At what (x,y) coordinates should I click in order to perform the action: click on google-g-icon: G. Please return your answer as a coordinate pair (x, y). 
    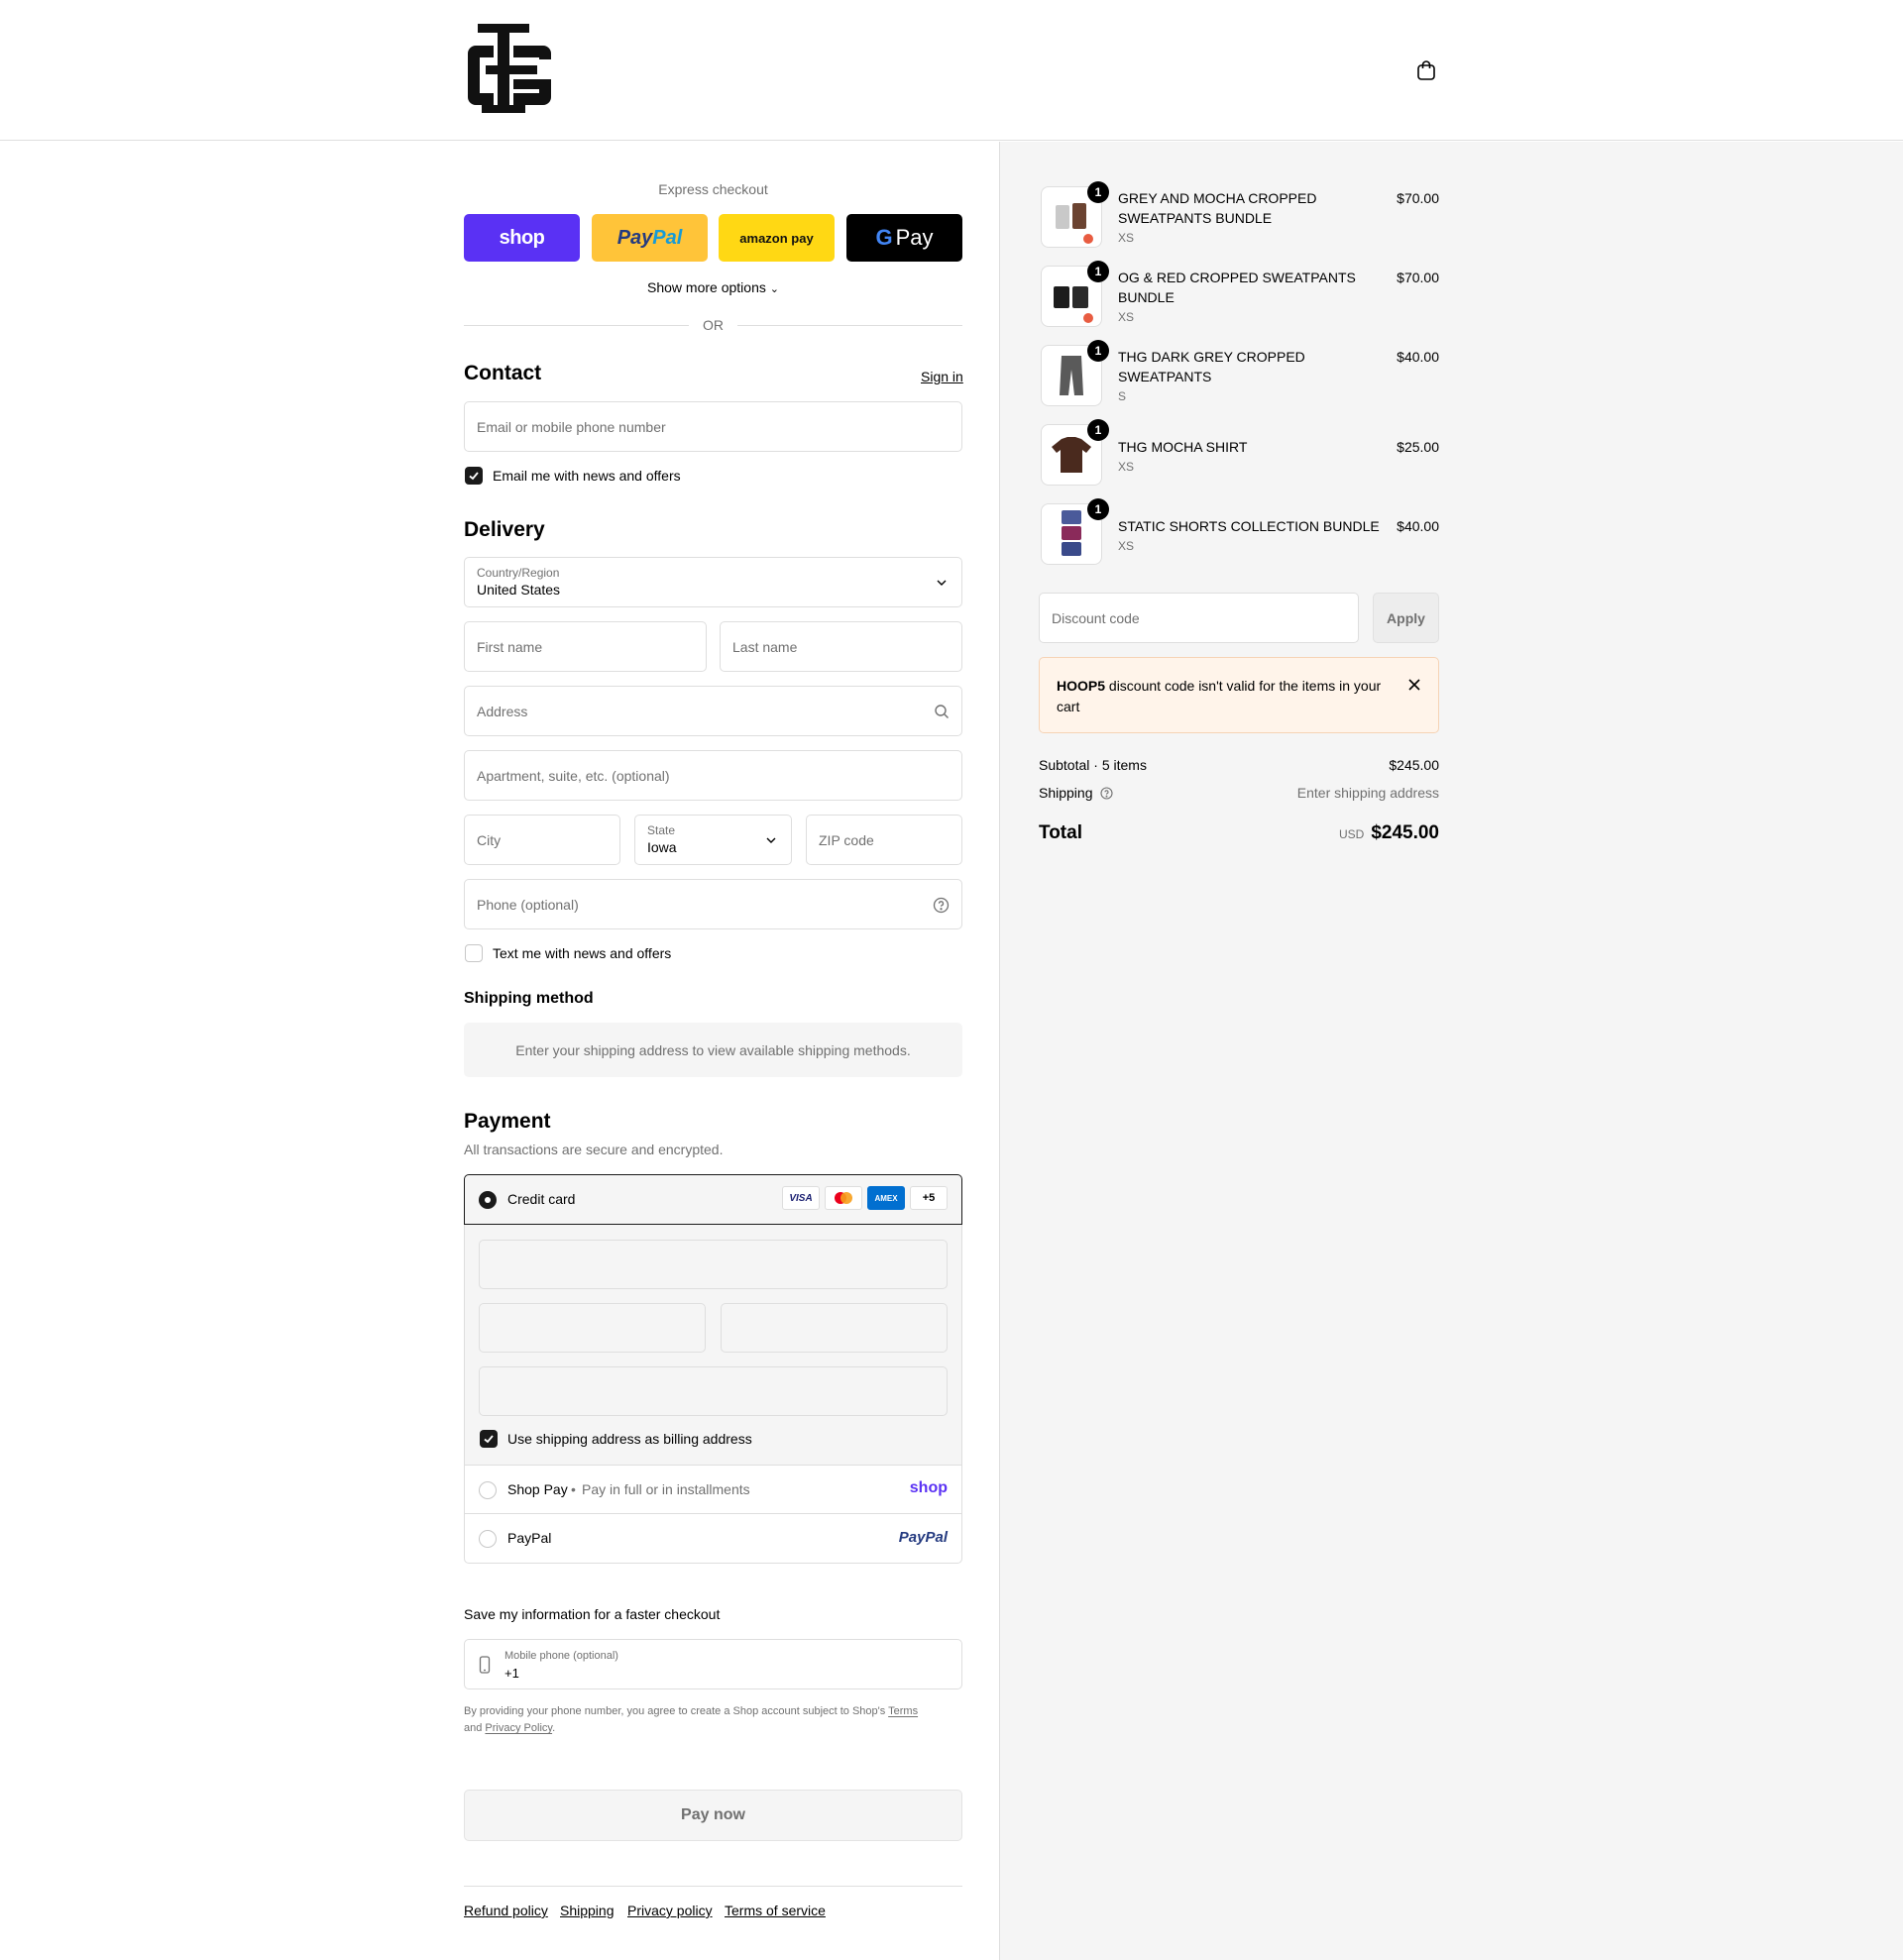
    Looking at the image, I should click on (884, 237).